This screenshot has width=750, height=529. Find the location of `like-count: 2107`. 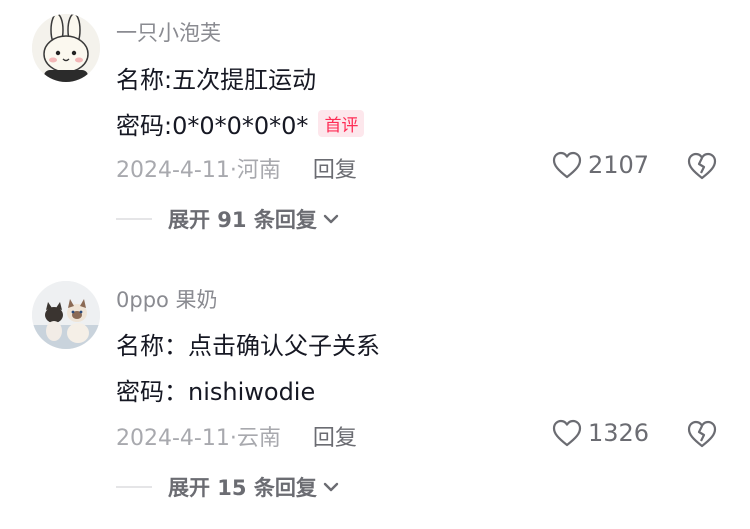

like-count: 2107 is located at coordinates (619, 165).